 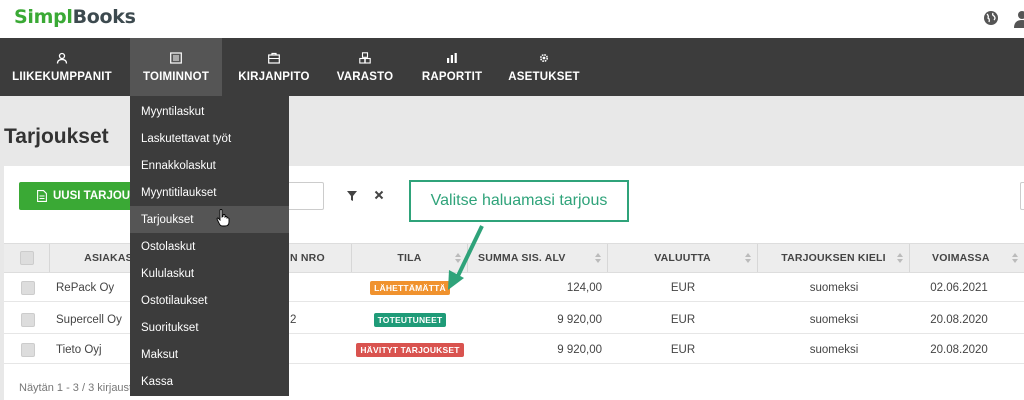 I want to click on list-icon, so click(x=176, y=57).